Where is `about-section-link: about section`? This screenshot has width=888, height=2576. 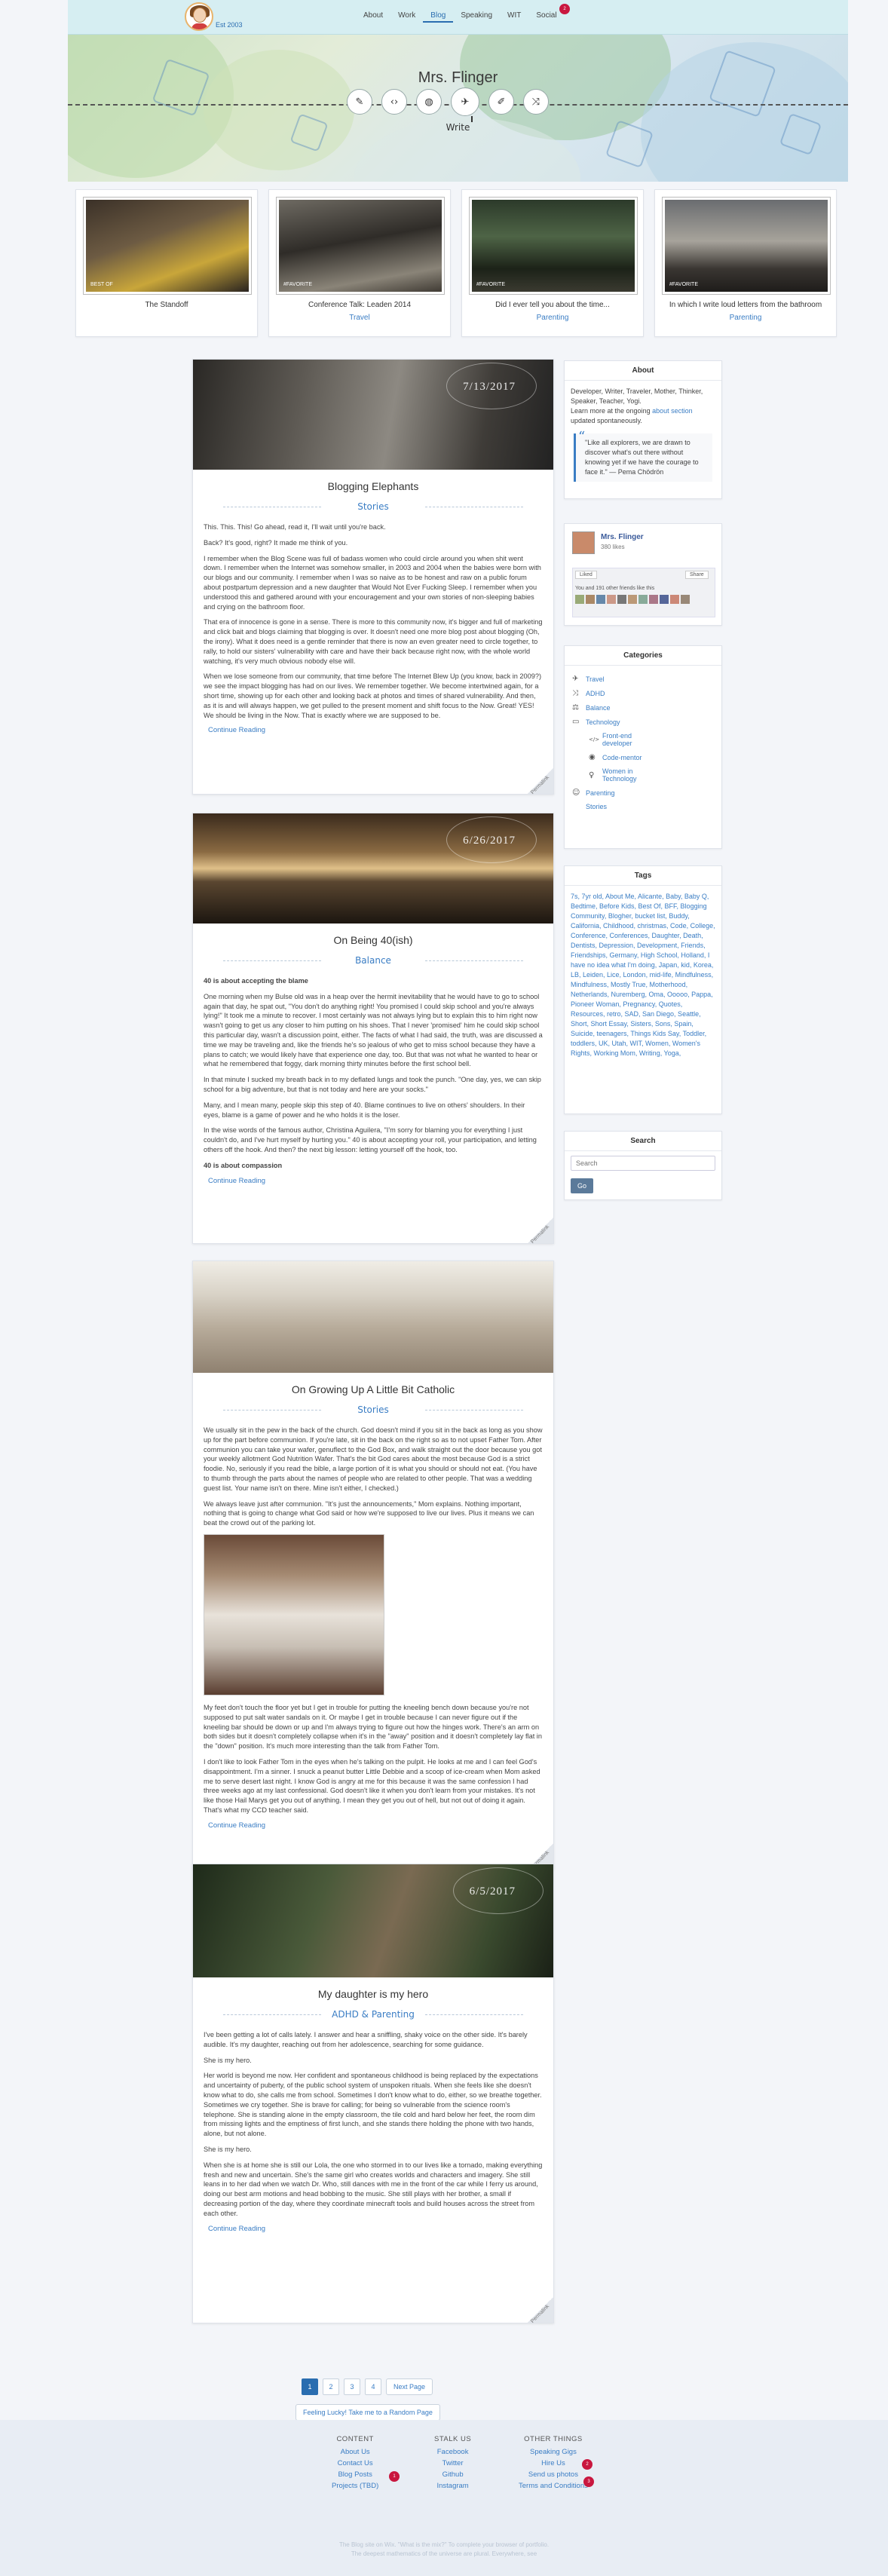
about-section-link: about section is located at coordinates (672, 411).